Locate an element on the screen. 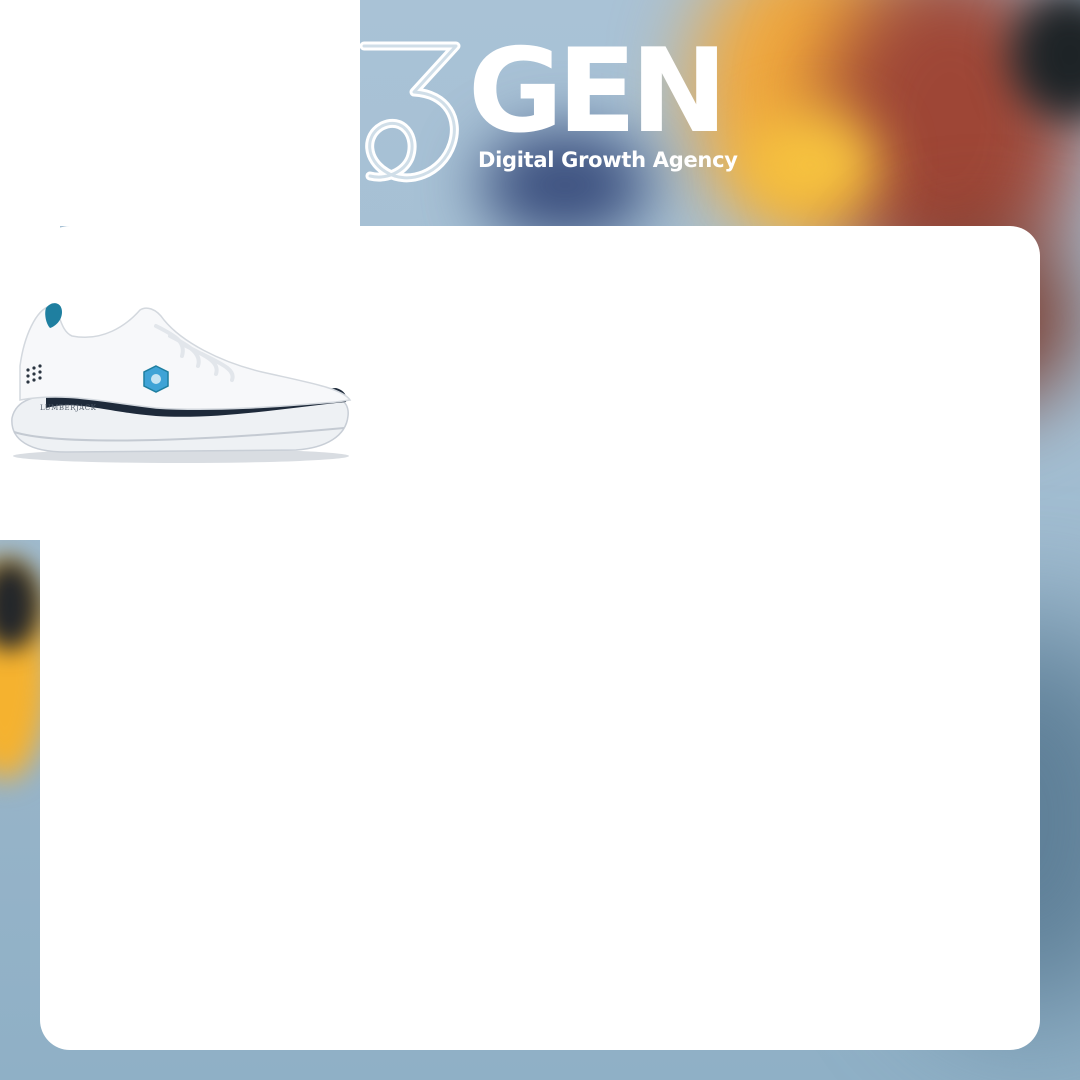  logo-wordmark: GEN is located at coordinates (598, 91).